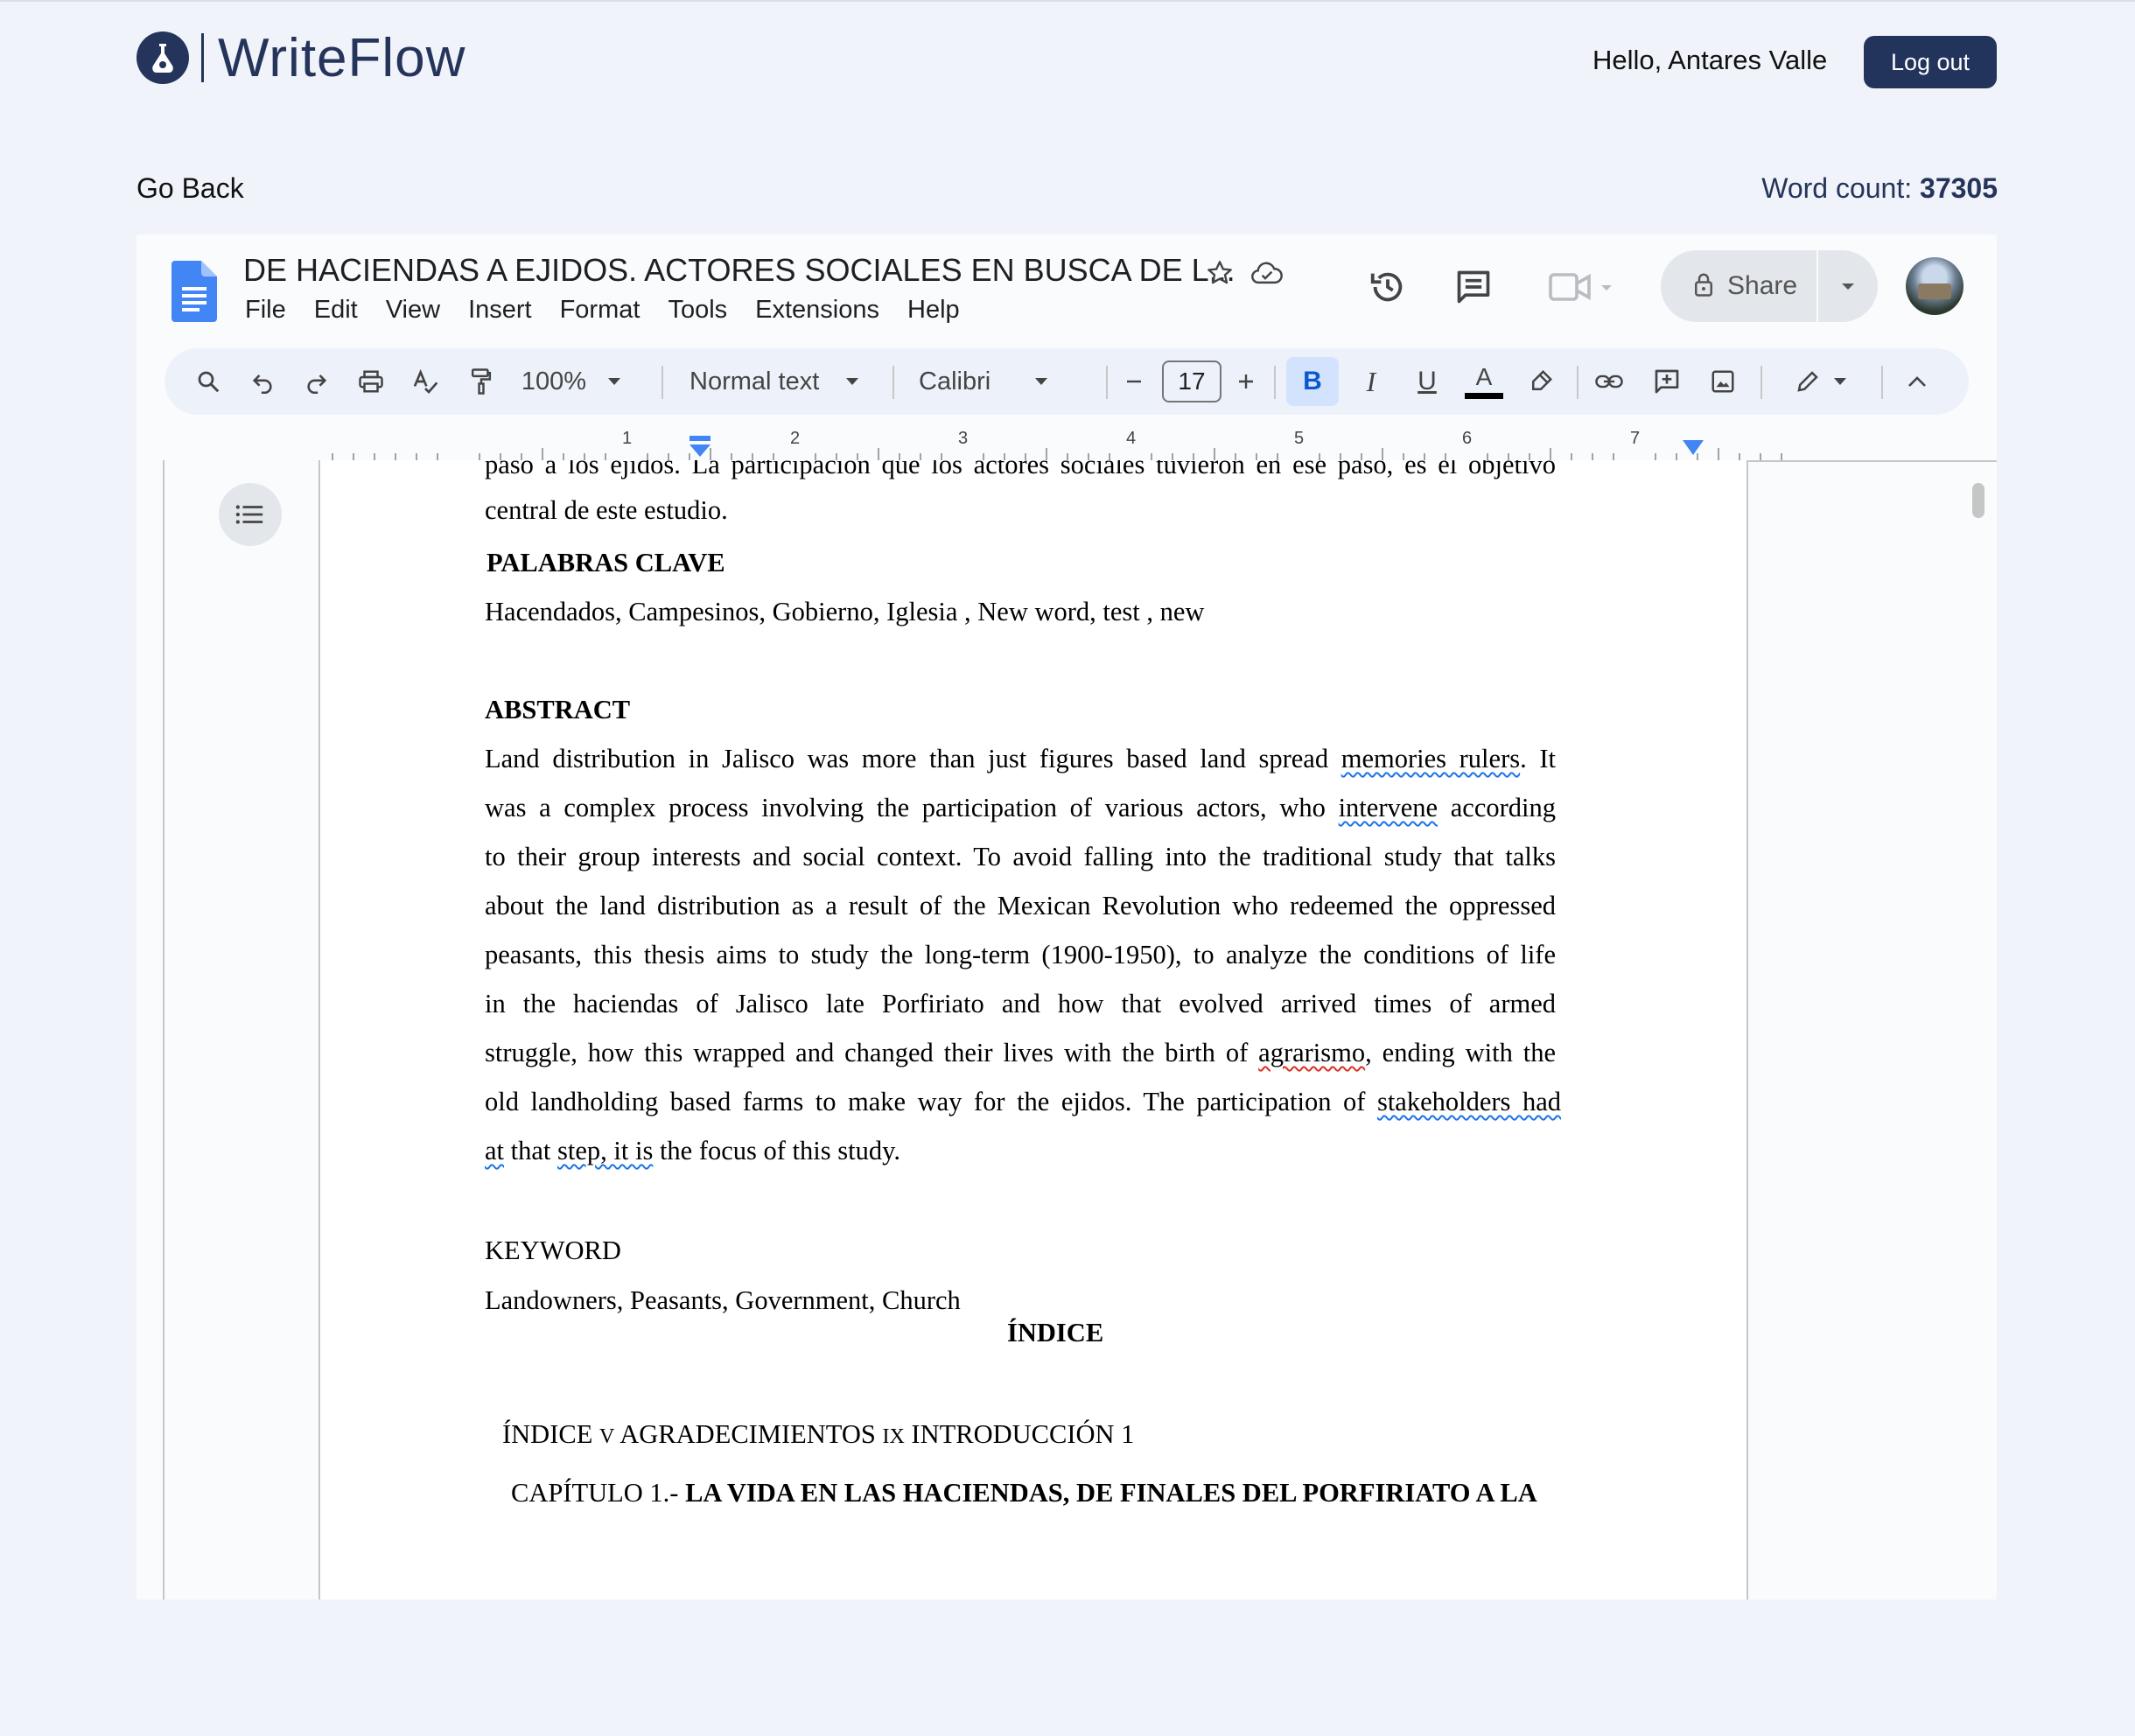 The height and width of the screenshot is (1736, 2135). Describe the element at coordinates (272, 310) in the screenshot. I see `menu-file: File` at that location.